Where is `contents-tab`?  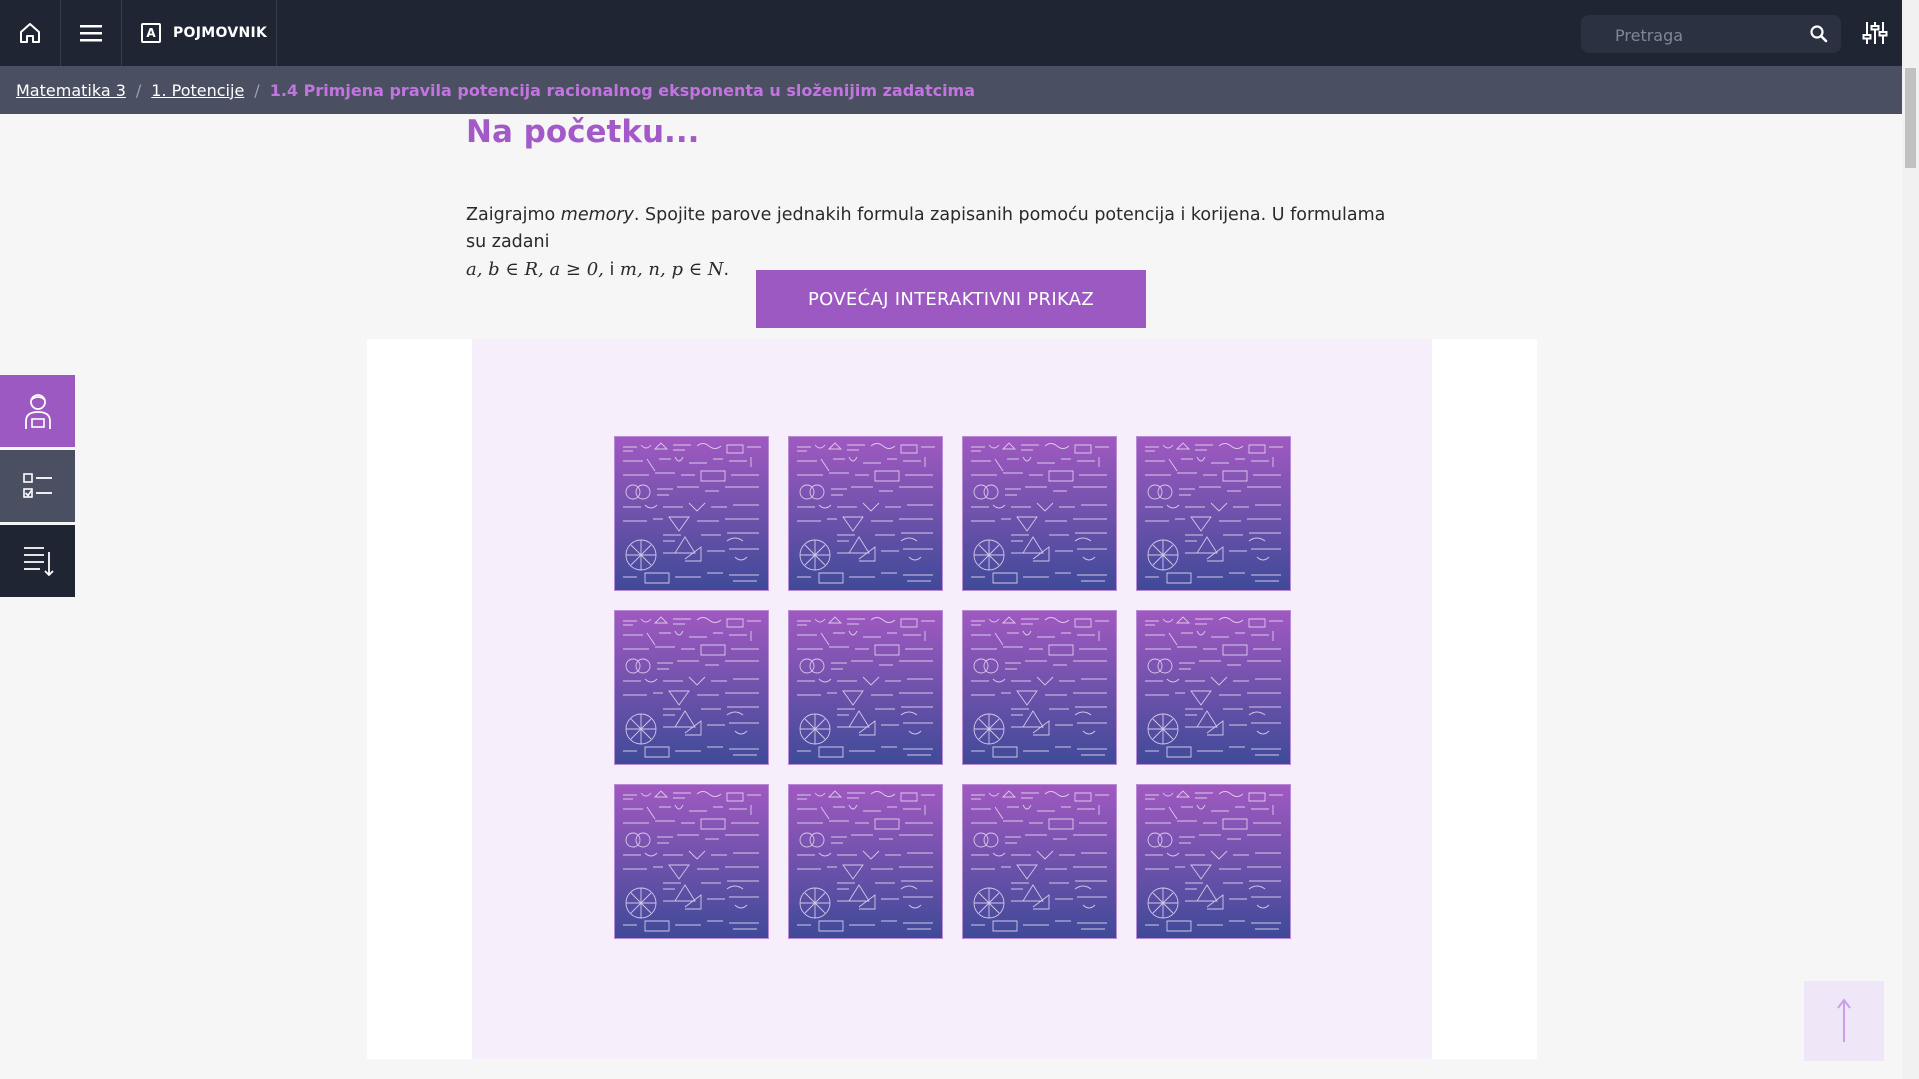
contents-tab is located at coordinates (37, 561).